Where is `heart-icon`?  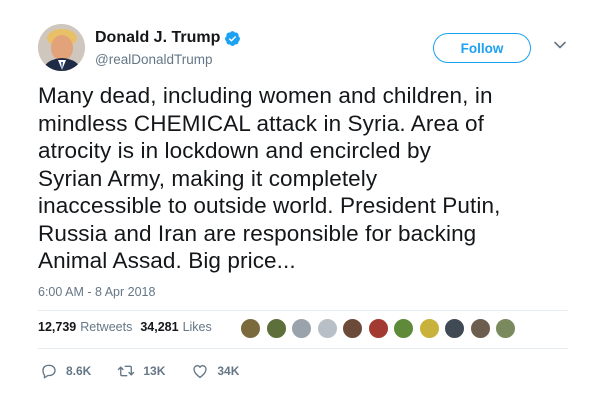 heart-icon is located at coordinates (200, 372).